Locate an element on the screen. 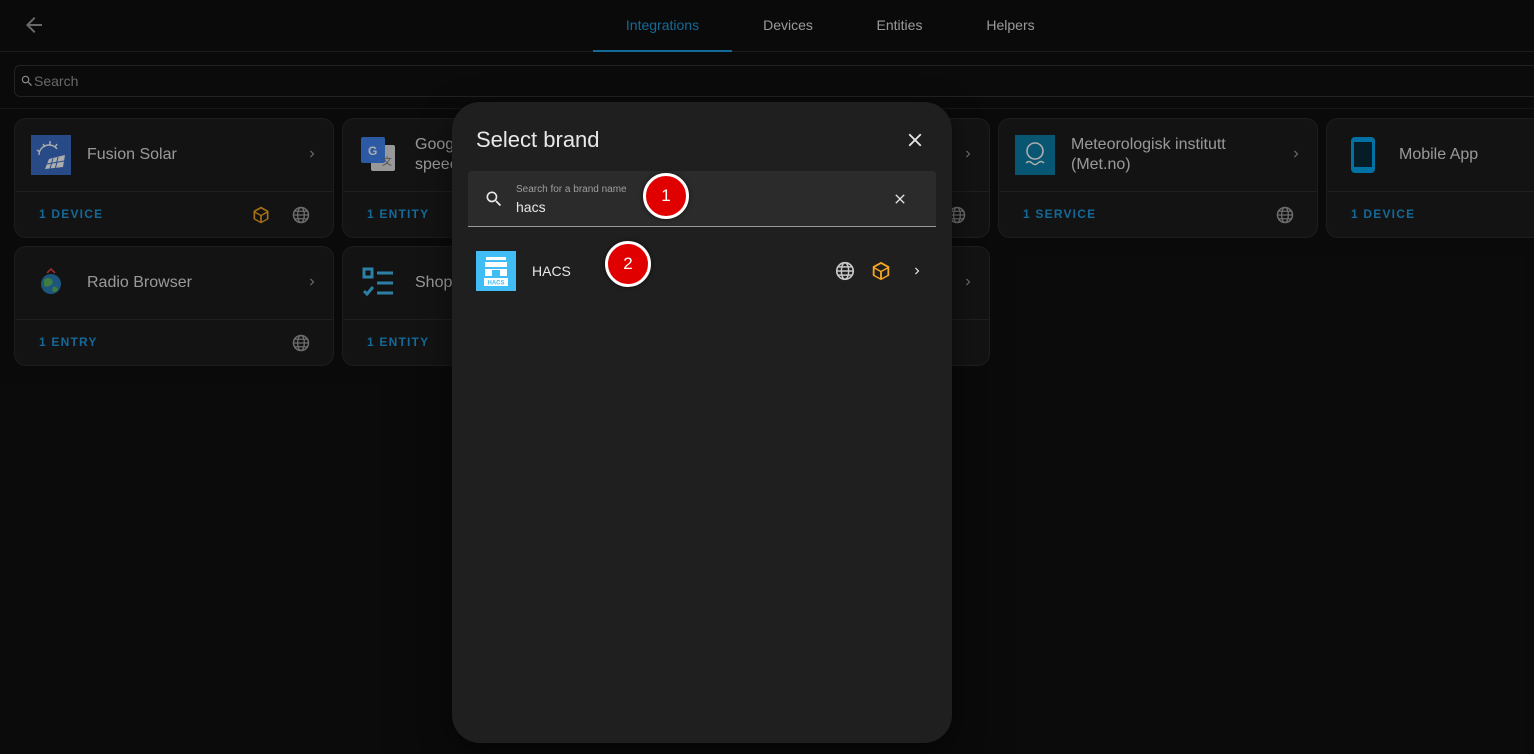 Image resolution: width=1534 pixels, height=754 pixels. brand-search-input: hacs is located at coordinates (531, 207).